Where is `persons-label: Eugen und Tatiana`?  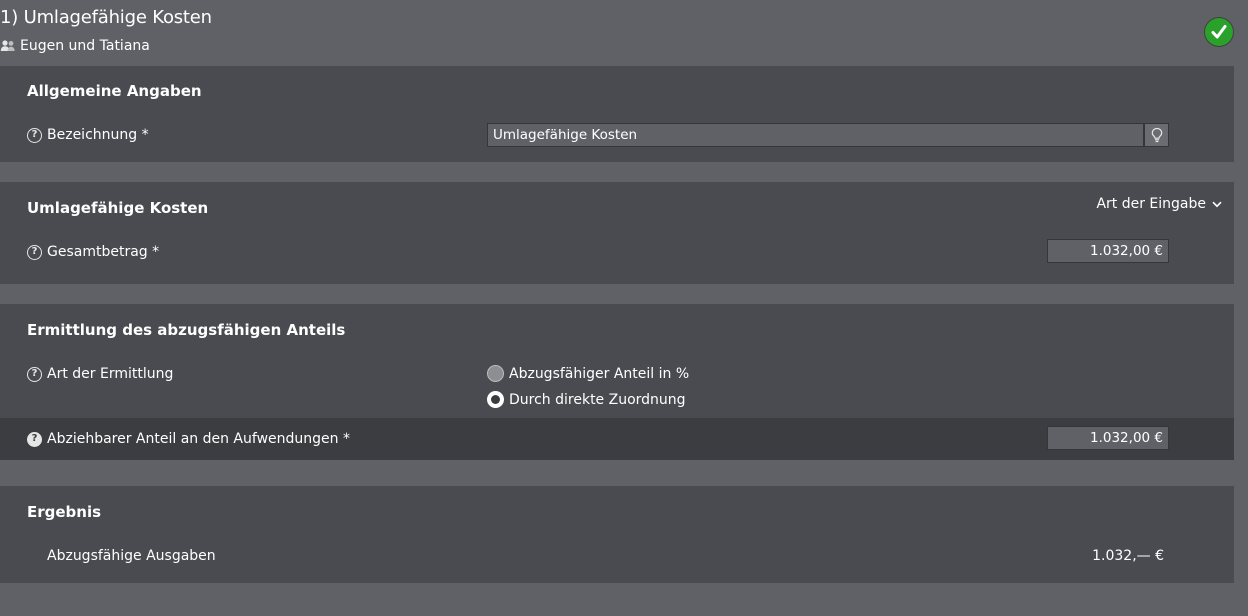
persons-label: Eugen und Tatiana is located at coordinates (85, 46).